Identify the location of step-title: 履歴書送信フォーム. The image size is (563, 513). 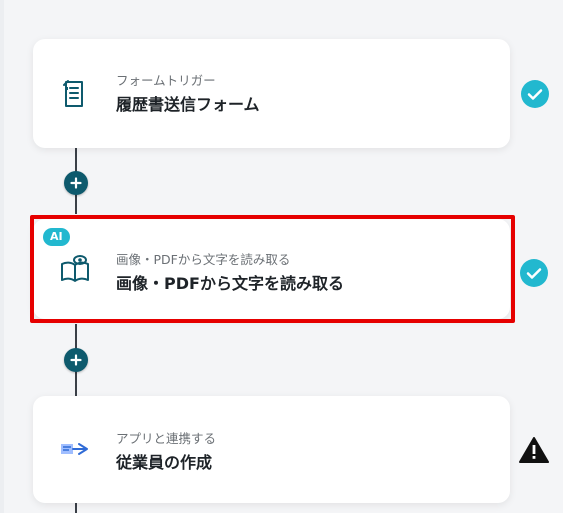
(188, 104).